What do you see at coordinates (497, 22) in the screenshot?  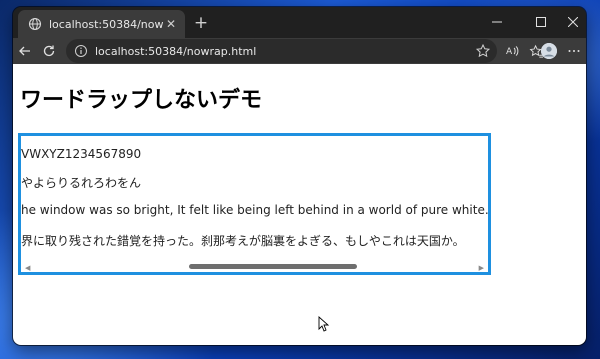 I see `minimize-icon` at bounding box center [497, 22].